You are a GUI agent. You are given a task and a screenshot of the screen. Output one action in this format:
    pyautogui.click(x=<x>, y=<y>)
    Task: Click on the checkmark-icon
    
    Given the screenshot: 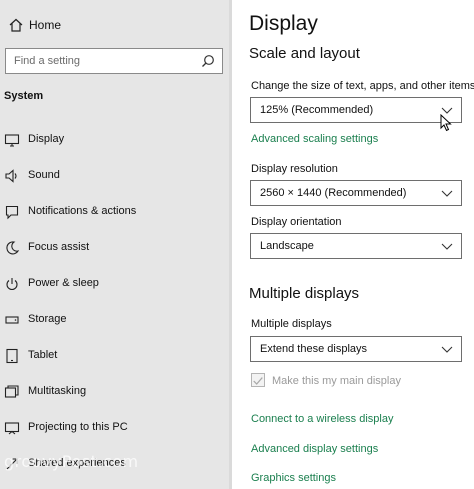 What is the action you would take?
    pyautogui.click(x=258, y=381)
    